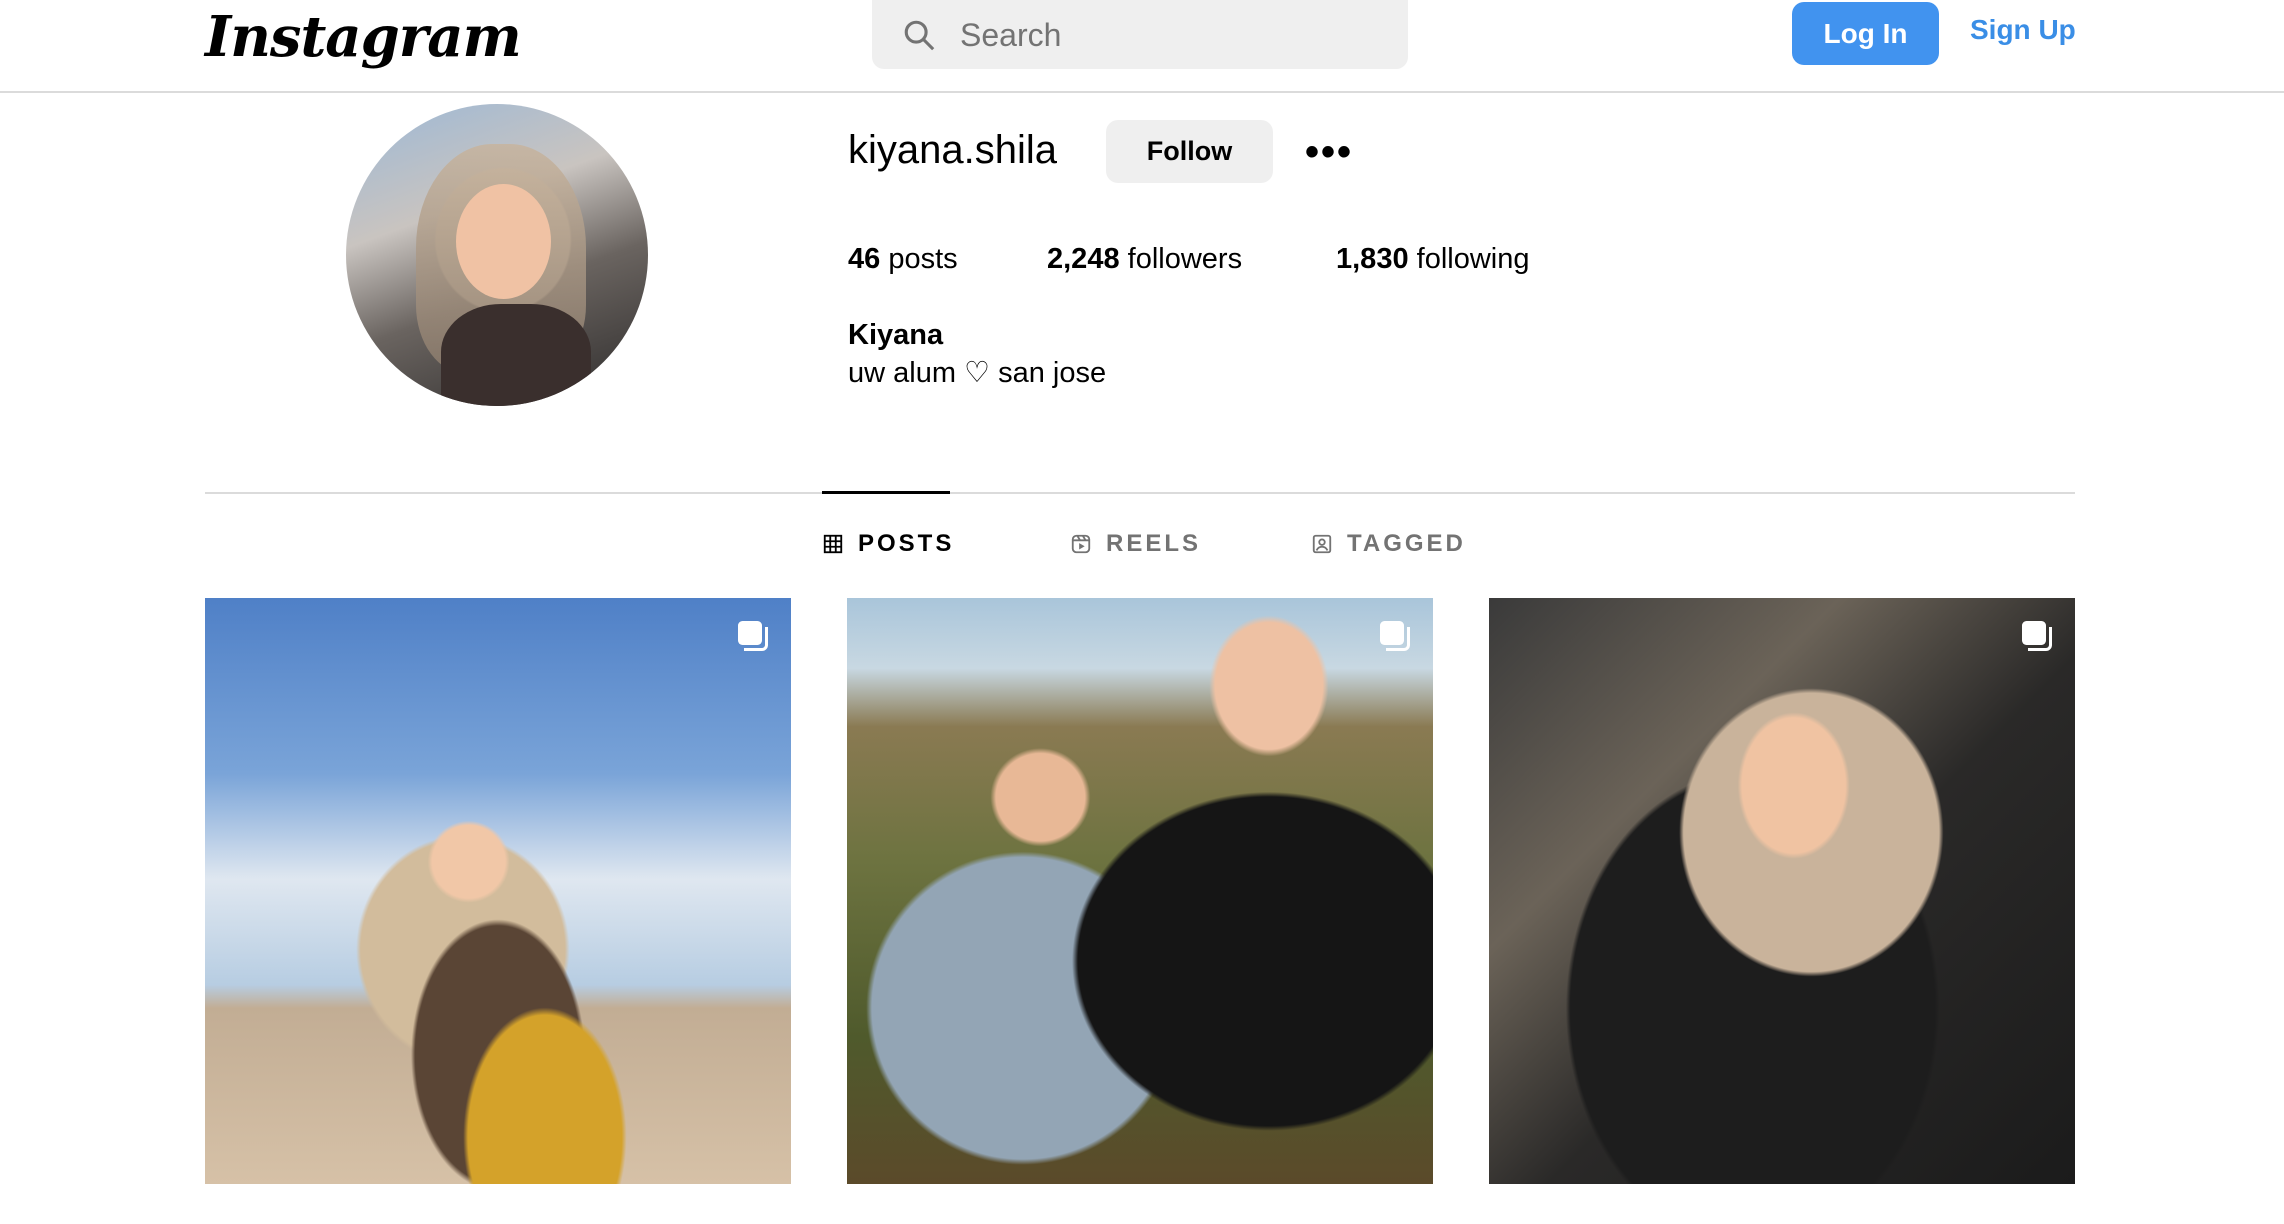  What do you see at coordinates (1189, 151) in the screenshot?
I see `follow-button: Follow` at bounding box center [1189, 151].